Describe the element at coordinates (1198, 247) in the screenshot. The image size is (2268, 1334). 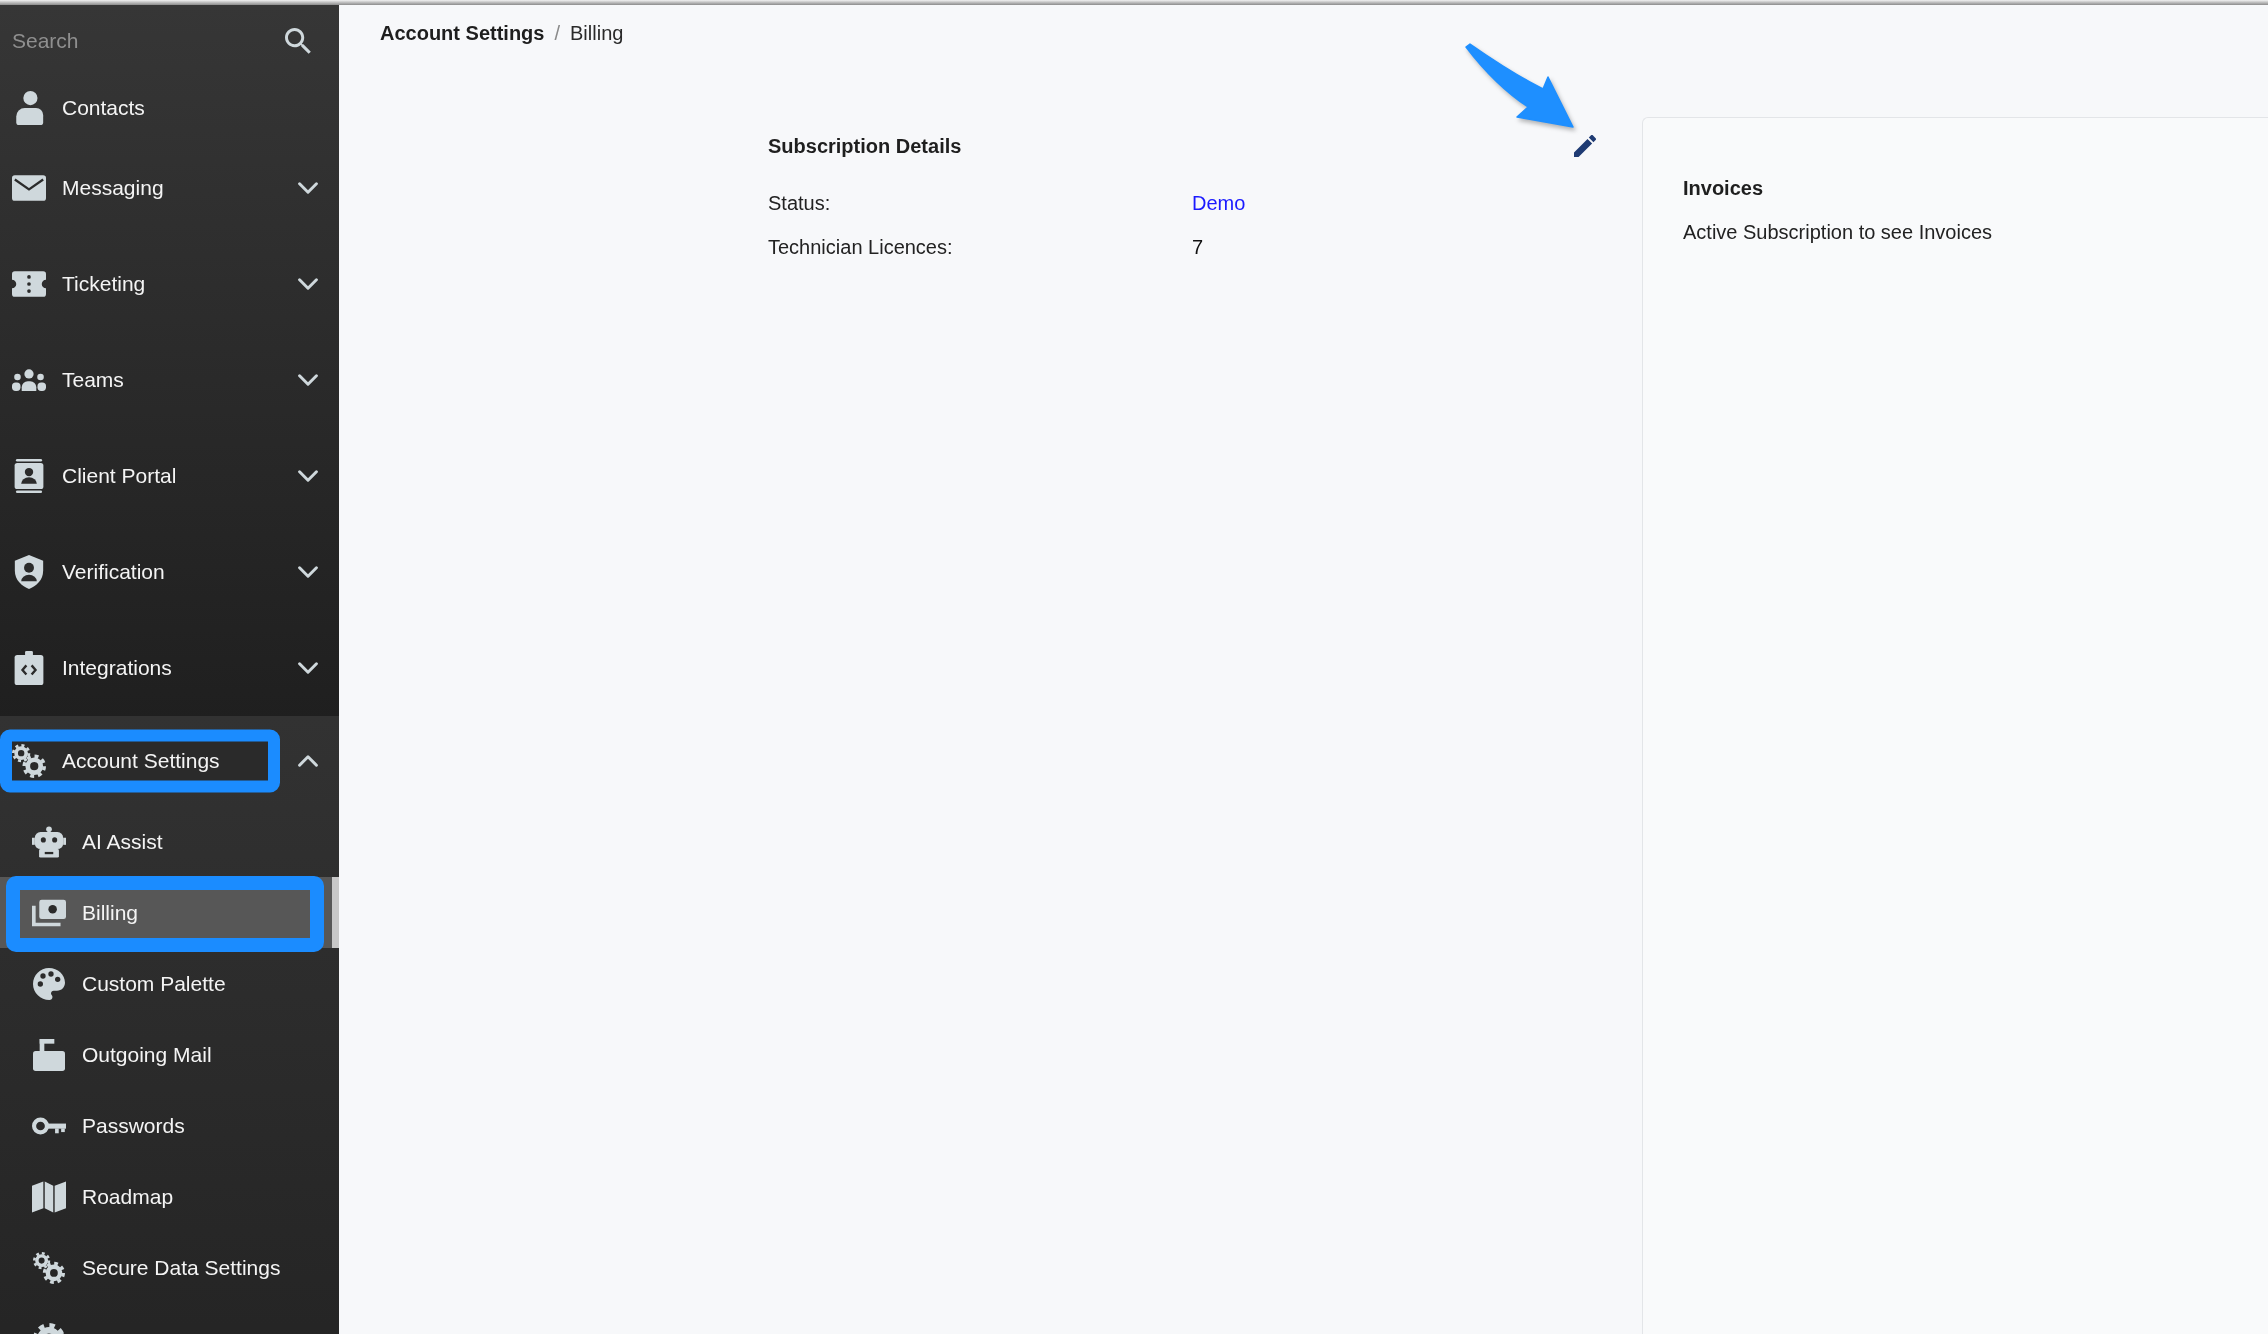
I see `field-value: 7` at that location.